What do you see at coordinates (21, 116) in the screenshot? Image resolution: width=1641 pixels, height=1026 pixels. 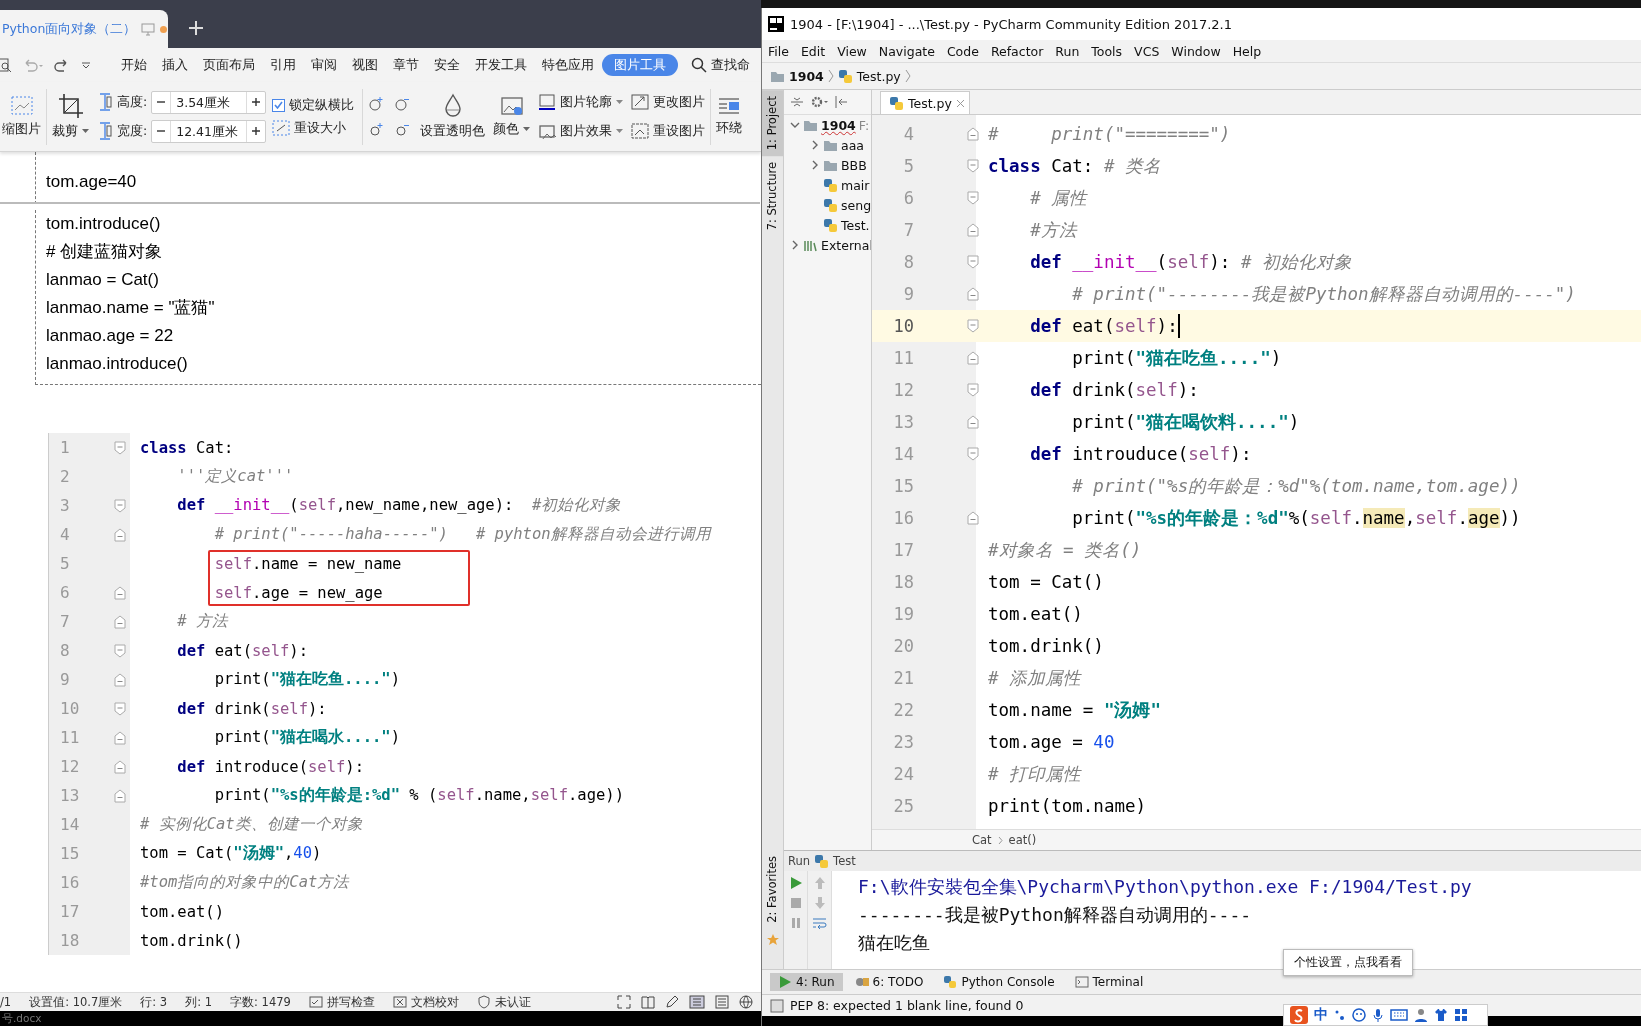 I see `compress-picture-button: 缩图片` at bounding box center [21, 116].